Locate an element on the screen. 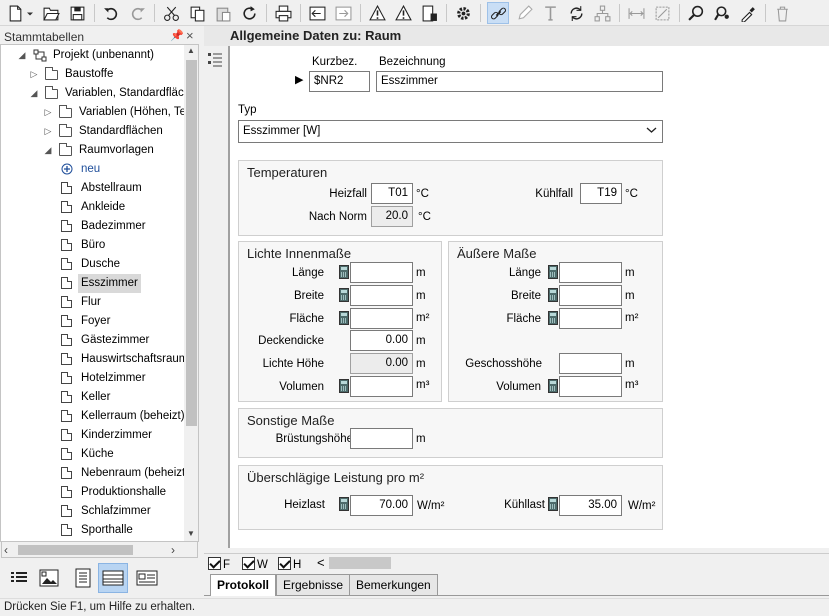 Image resolution: width=829 pixels, height=616 pixels. tree-node: Keller is located at coordinates (93, 397).